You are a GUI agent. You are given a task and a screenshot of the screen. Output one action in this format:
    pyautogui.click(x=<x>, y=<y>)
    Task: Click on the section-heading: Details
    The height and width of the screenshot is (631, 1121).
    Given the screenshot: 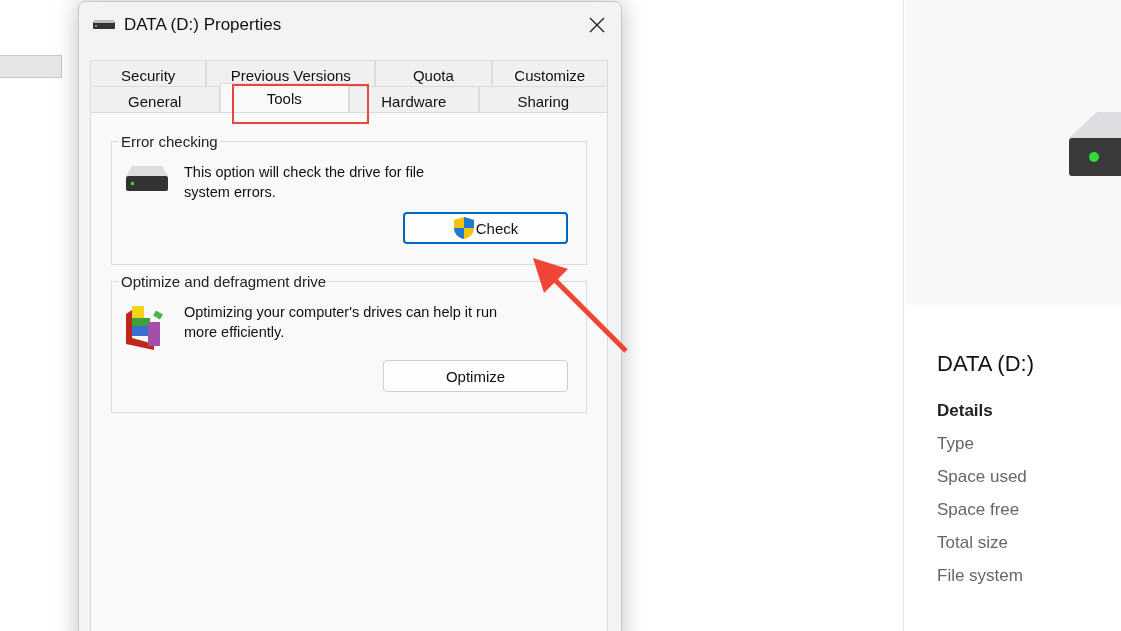 What is the action you would take?
    pyautogui.click(x=965, y=411)
    